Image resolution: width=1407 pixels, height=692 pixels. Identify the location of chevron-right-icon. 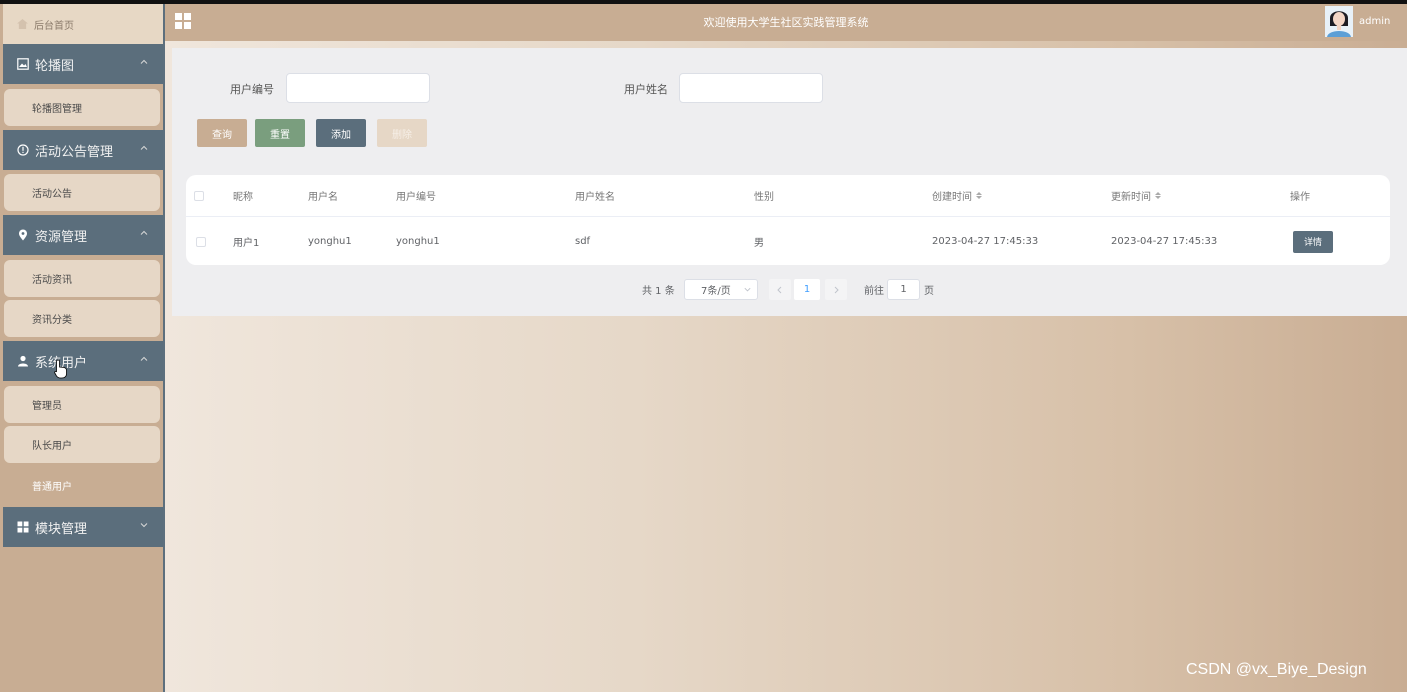
(836, 289).